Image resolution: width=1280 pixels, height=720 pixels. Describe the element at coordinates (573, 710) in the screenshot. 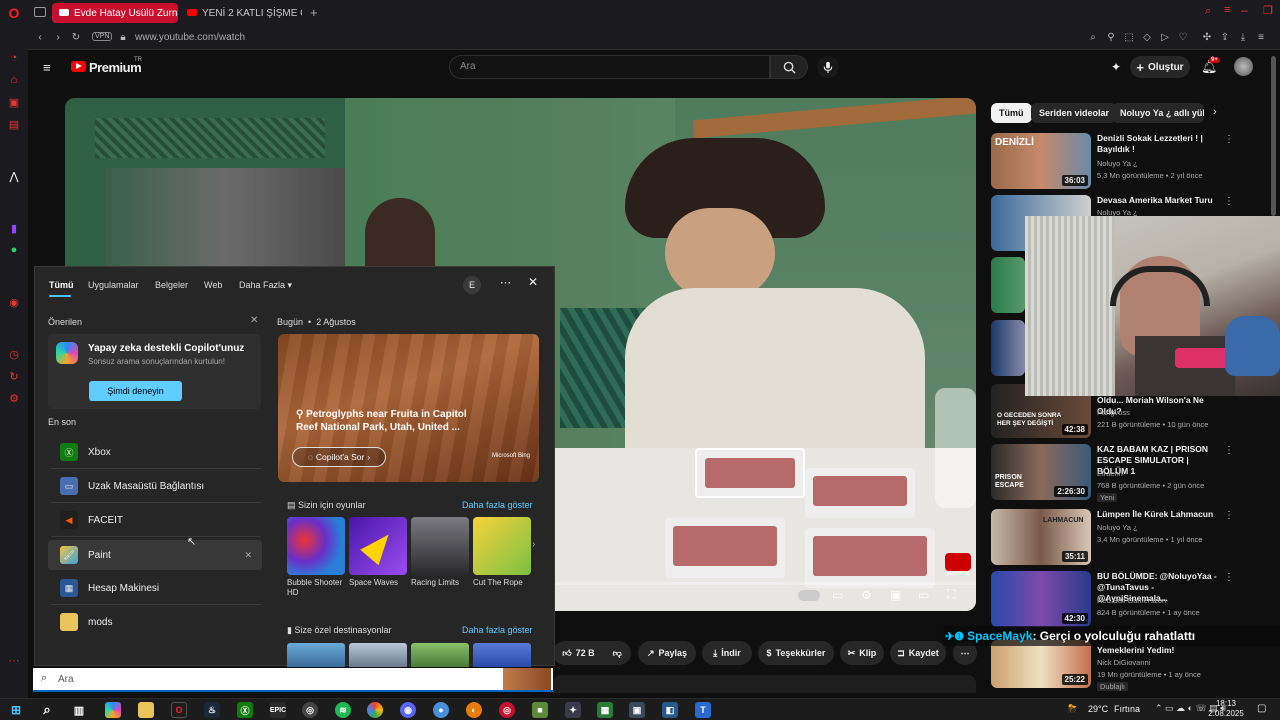

I see `app-icon: ✦` at that location.